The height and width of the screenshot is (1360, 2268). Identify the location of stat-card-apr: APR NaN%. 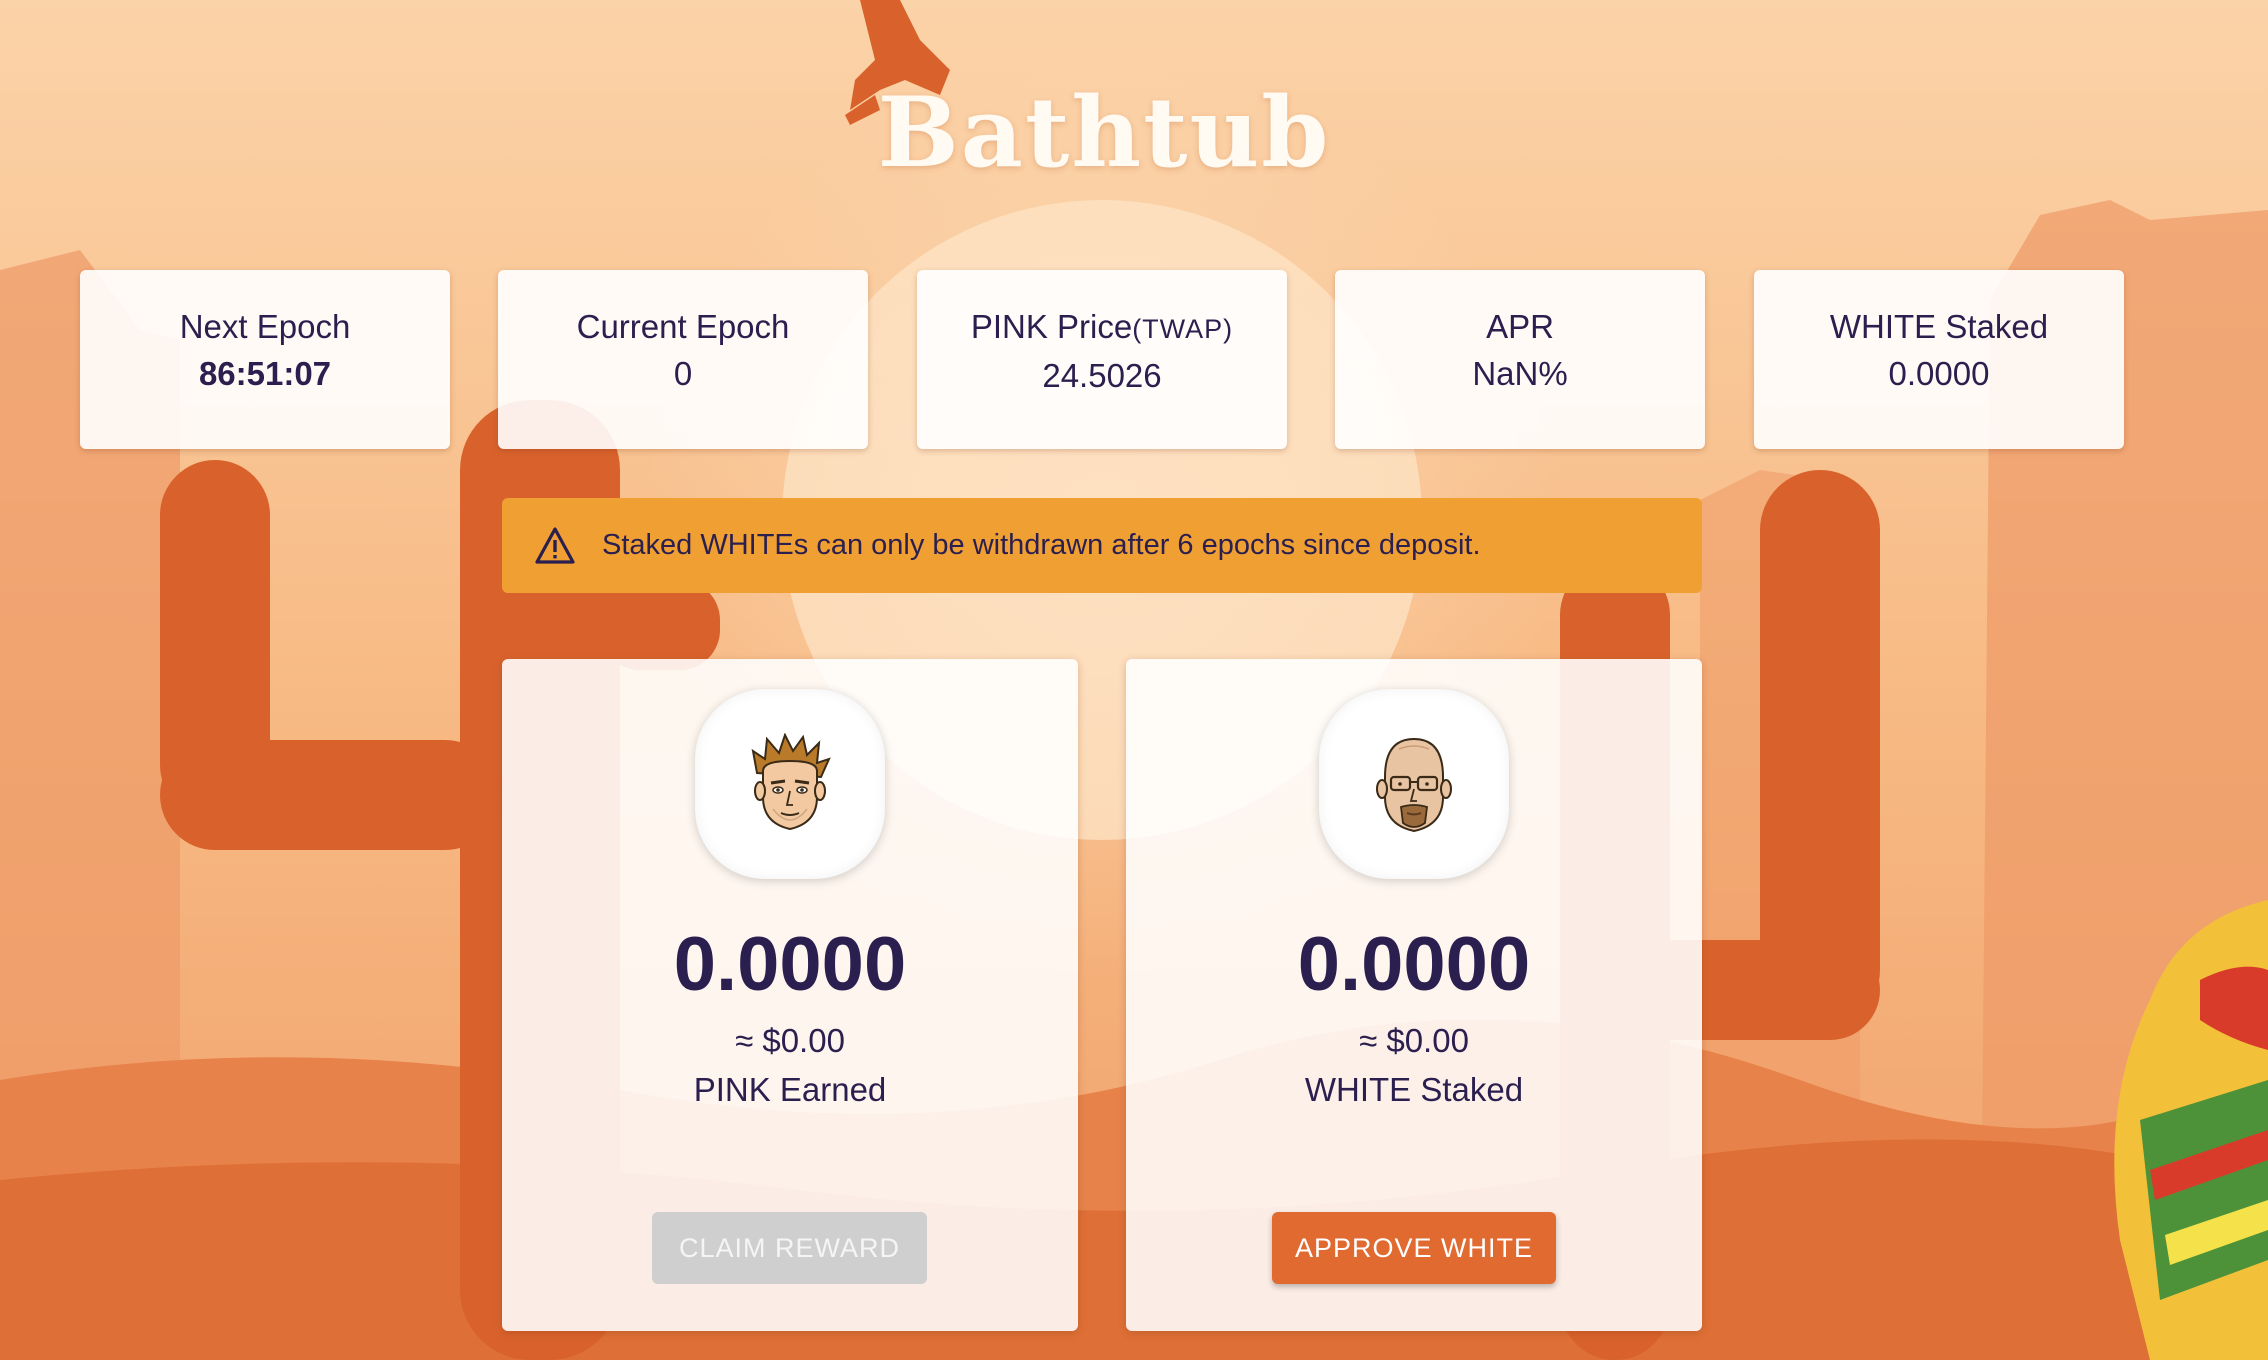
(1520, 359).